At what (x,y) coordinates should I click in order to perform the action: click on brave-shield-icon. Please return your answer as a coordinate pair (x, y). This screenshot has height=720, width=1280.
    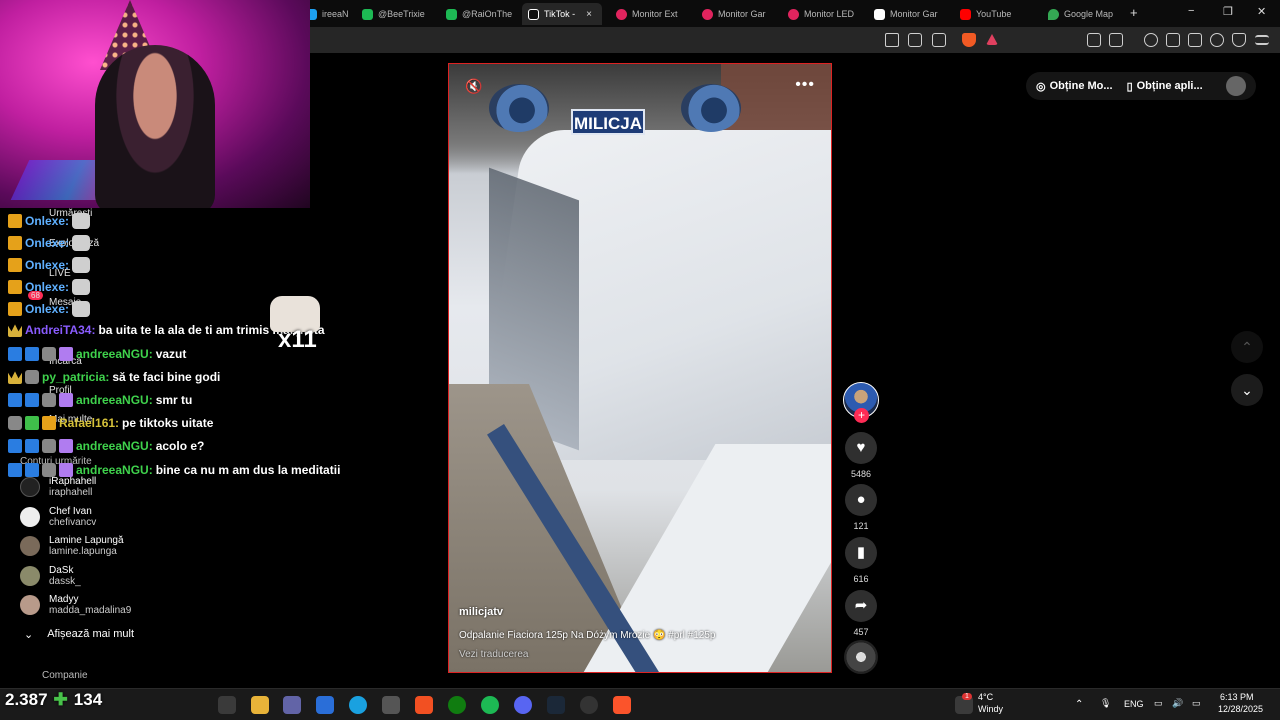
    Looking at the image, I should click on (969, 40).